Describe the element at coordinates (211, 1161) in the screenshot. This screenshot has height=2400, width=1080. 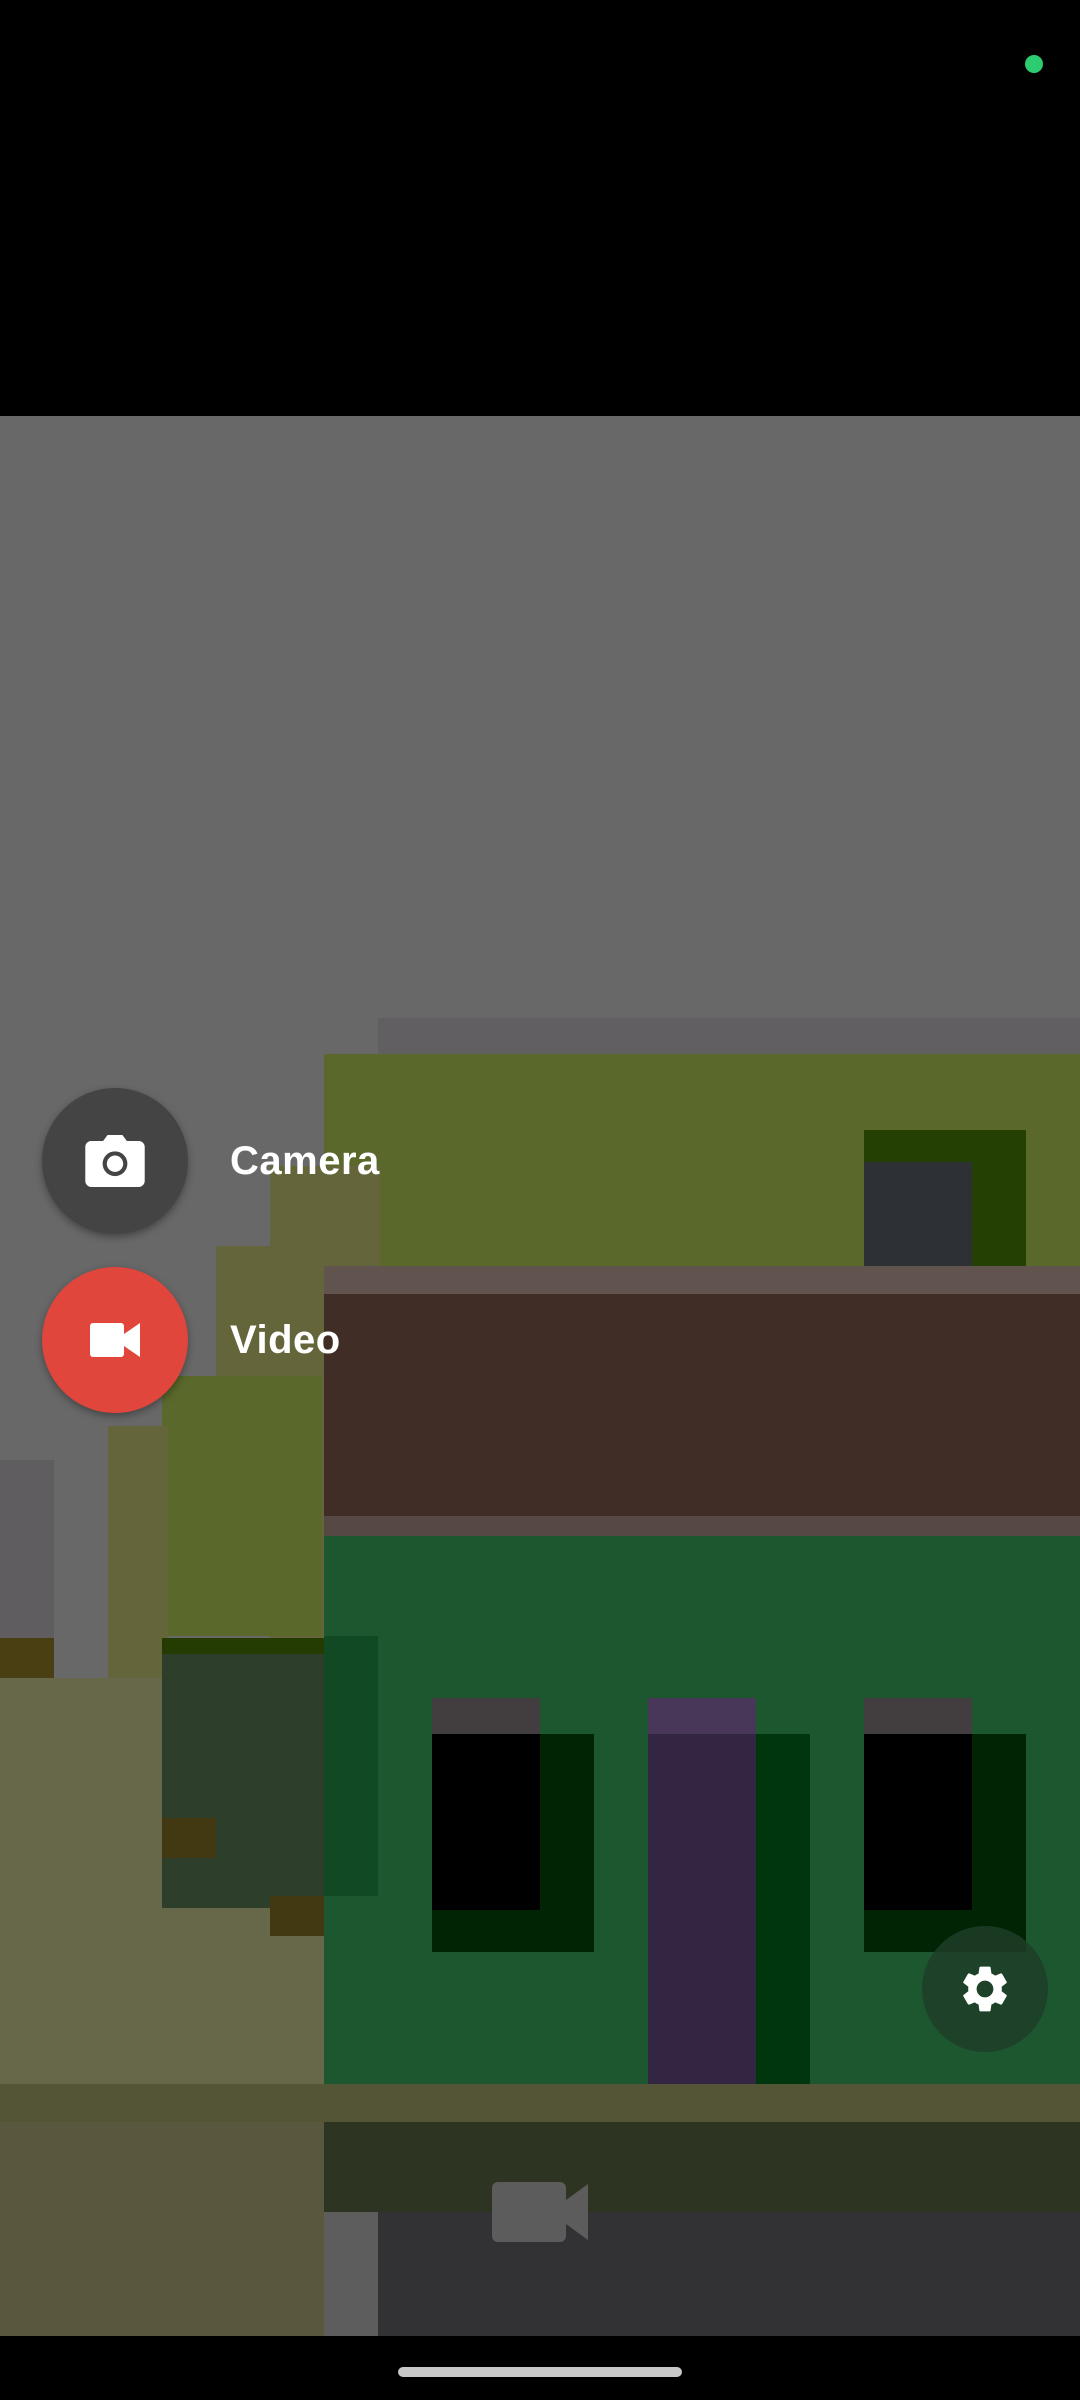
I see `camera-mode-option: Camera` at that location.